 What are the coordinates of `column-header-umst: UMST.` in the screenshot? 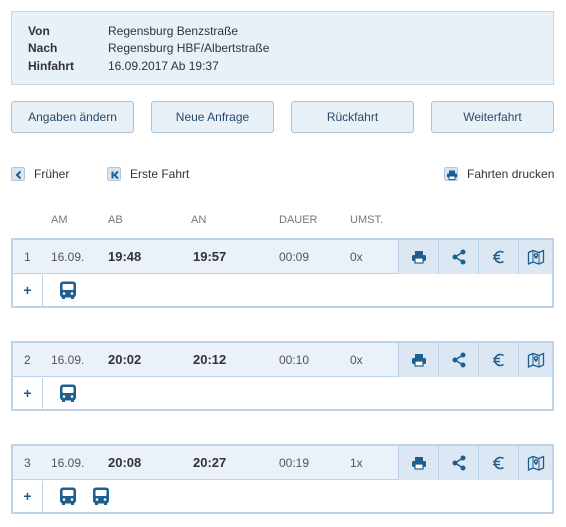 It's located at (366, 220).